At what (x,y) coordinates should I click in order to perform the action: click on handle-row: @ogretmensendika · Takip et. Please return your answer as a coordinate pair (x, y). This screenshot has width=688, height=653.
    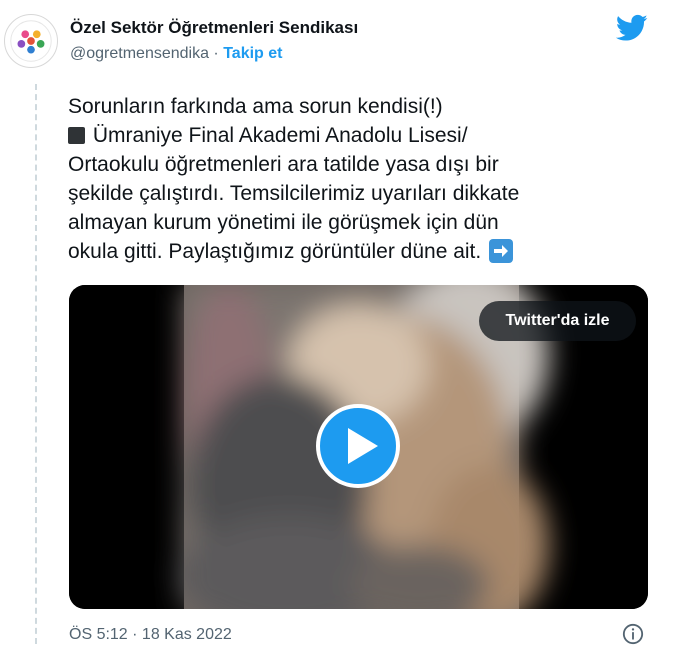
    Looking at the image, I should click on (176, 54).